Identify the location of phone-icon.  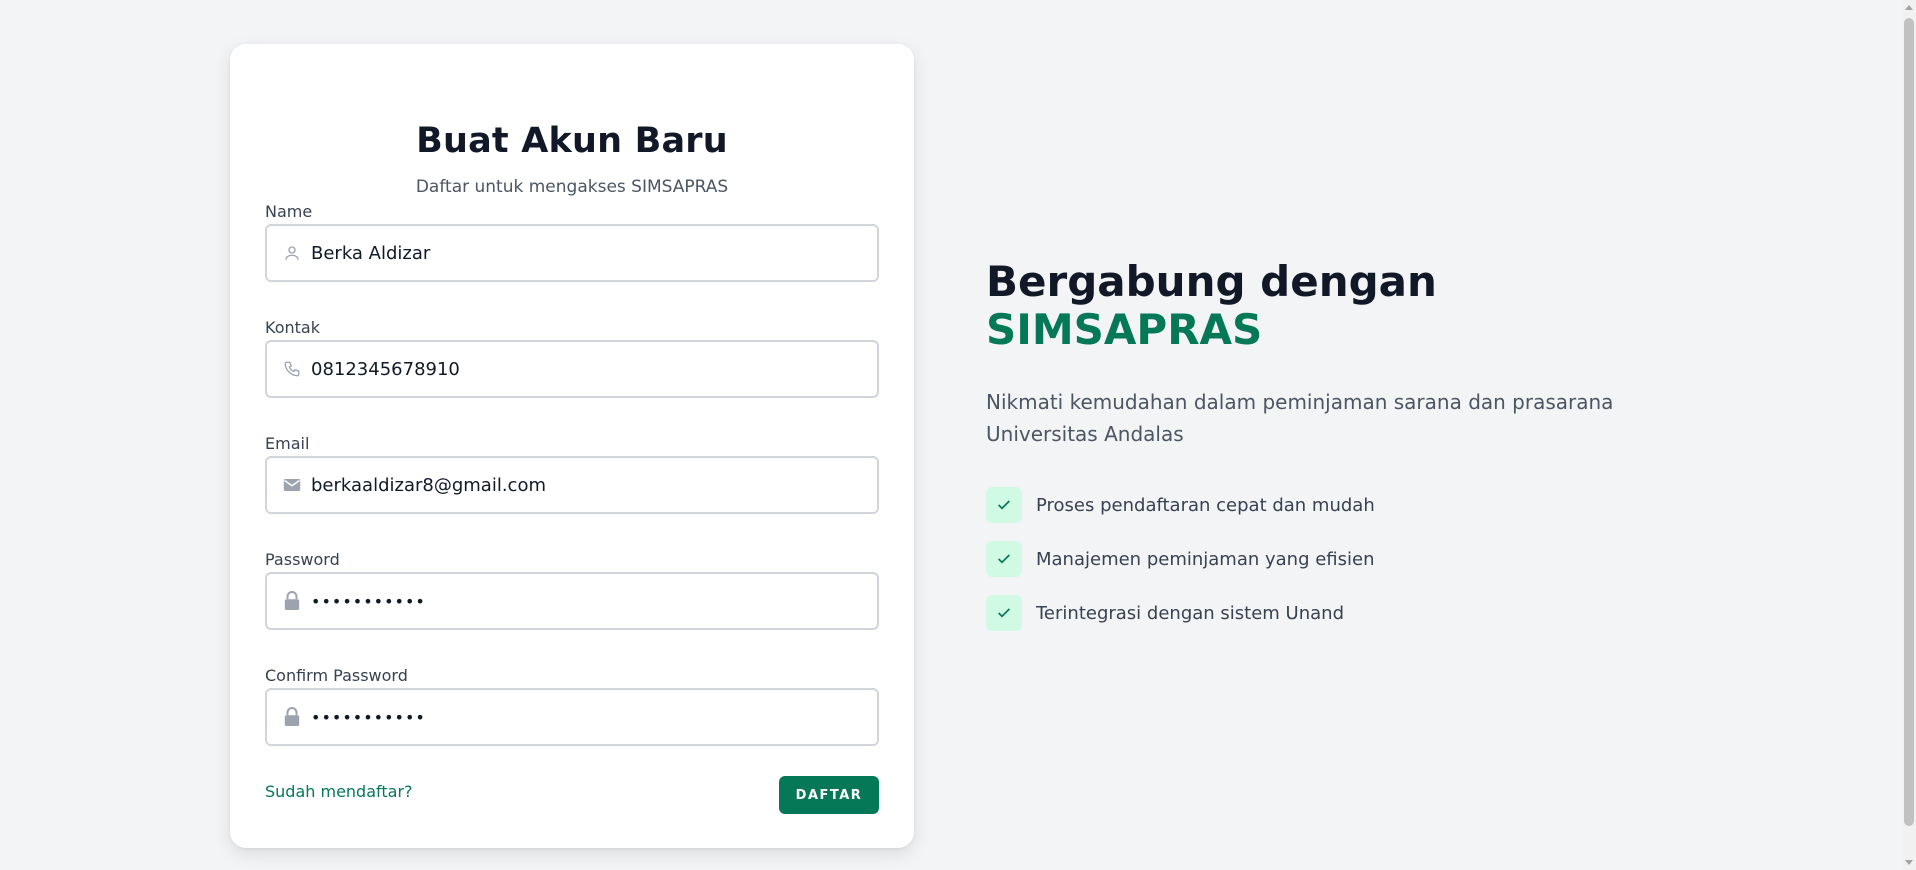
(292, 369).